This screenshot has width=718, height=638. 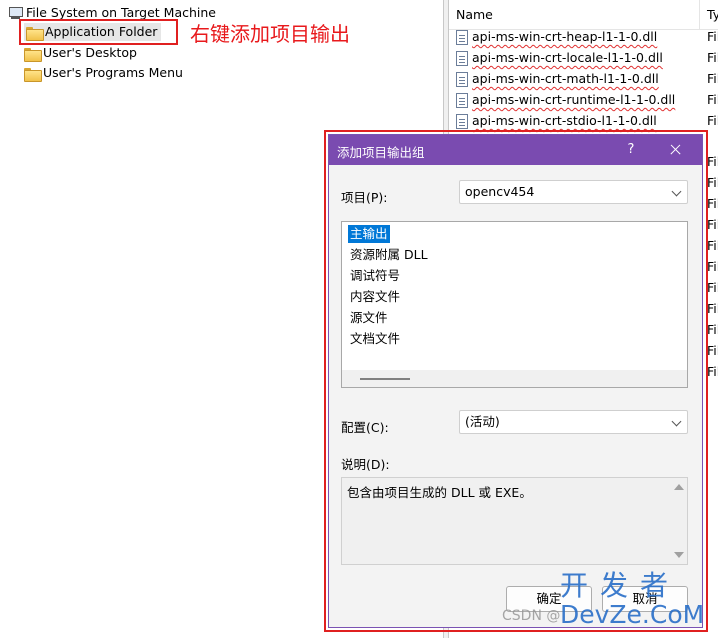 What do you see at coordinates (514, 304) in the screenshot?
I see `output-group-listbox: 主输出 资源附属 DLL 调试符号 内容文件 源文件 文档文件` at bounding box center [514, 304].